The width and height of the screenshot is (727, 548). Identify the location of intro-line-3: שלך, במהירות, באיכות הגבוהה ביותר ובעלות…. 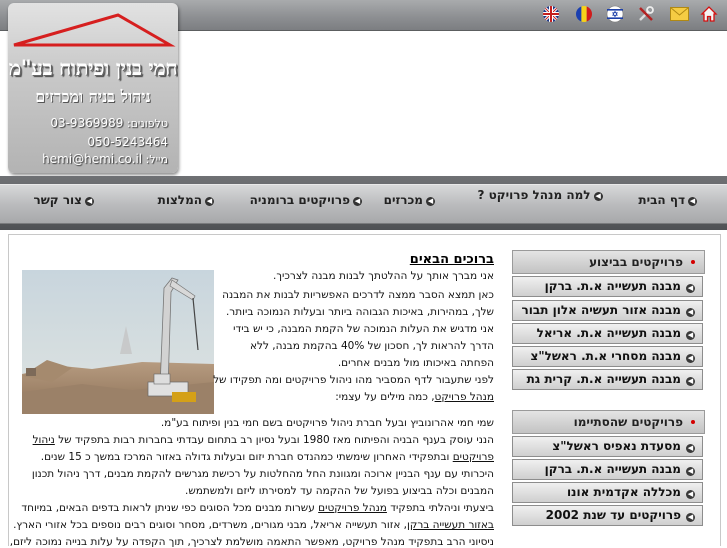
(359, 312).